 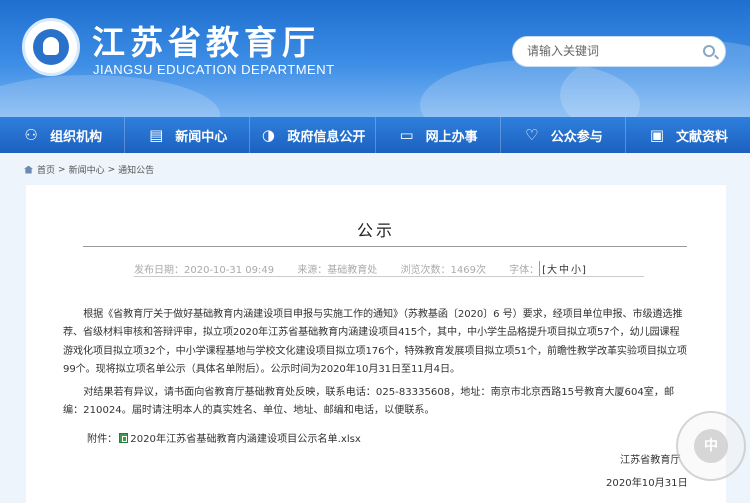 What do you see at coordinates (124, 437) in the screenshot?
I see `excel-file-icon` at bounding box center [124, 437].